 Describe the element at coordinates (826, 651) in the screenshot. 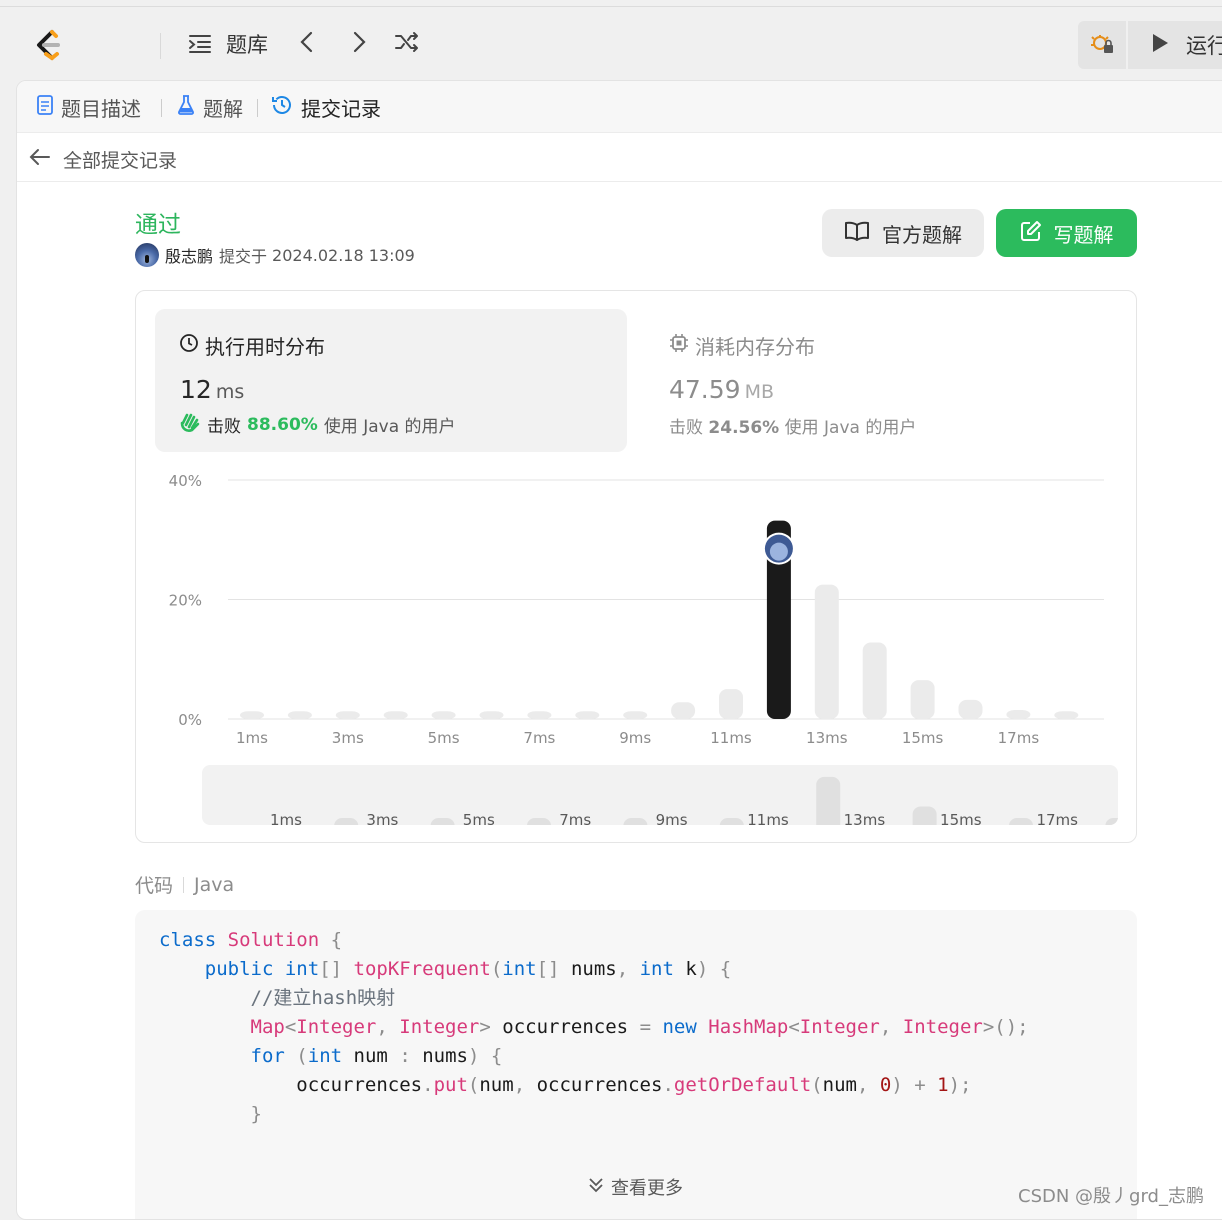

I see `bar-13ms` at that location.